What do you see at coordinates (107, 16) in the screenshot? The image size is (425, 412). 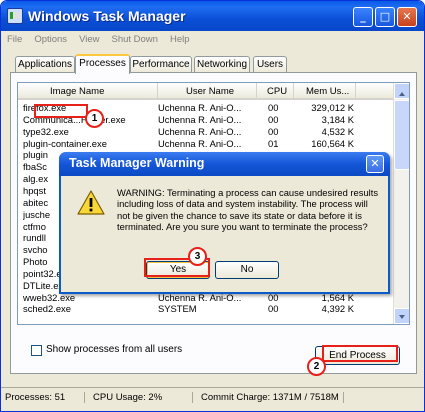 I see `window-title: Windows Task Manager` at bounding box center [107, 16].